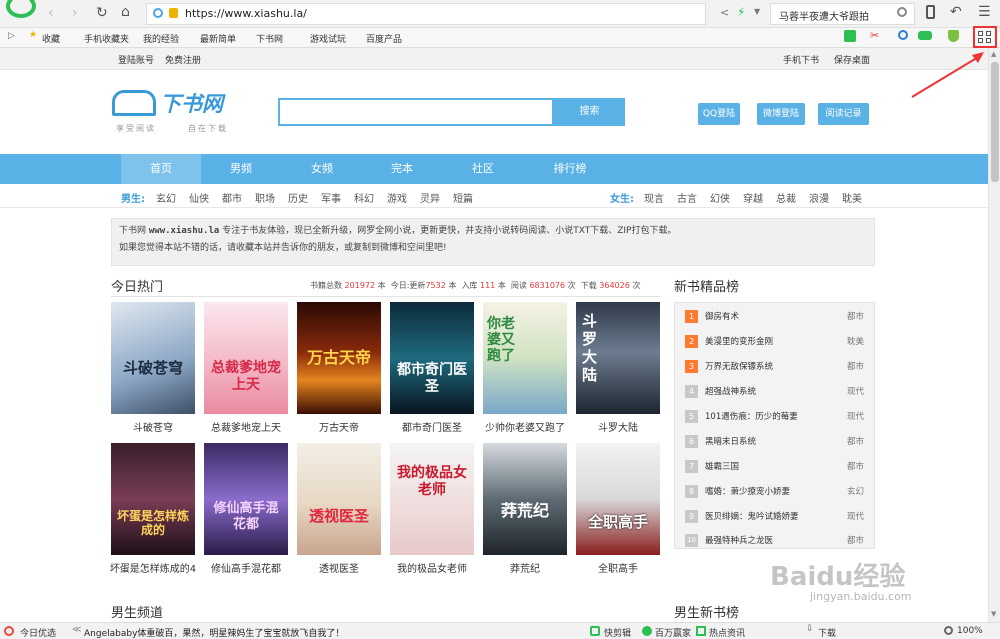 Image resolution: width=1000 pixels, height=639 pixels. What do you see at coordinates (102, 13) in the screenshot?
I see `refresh-icon: ↻` at bounding box center [102, 13].